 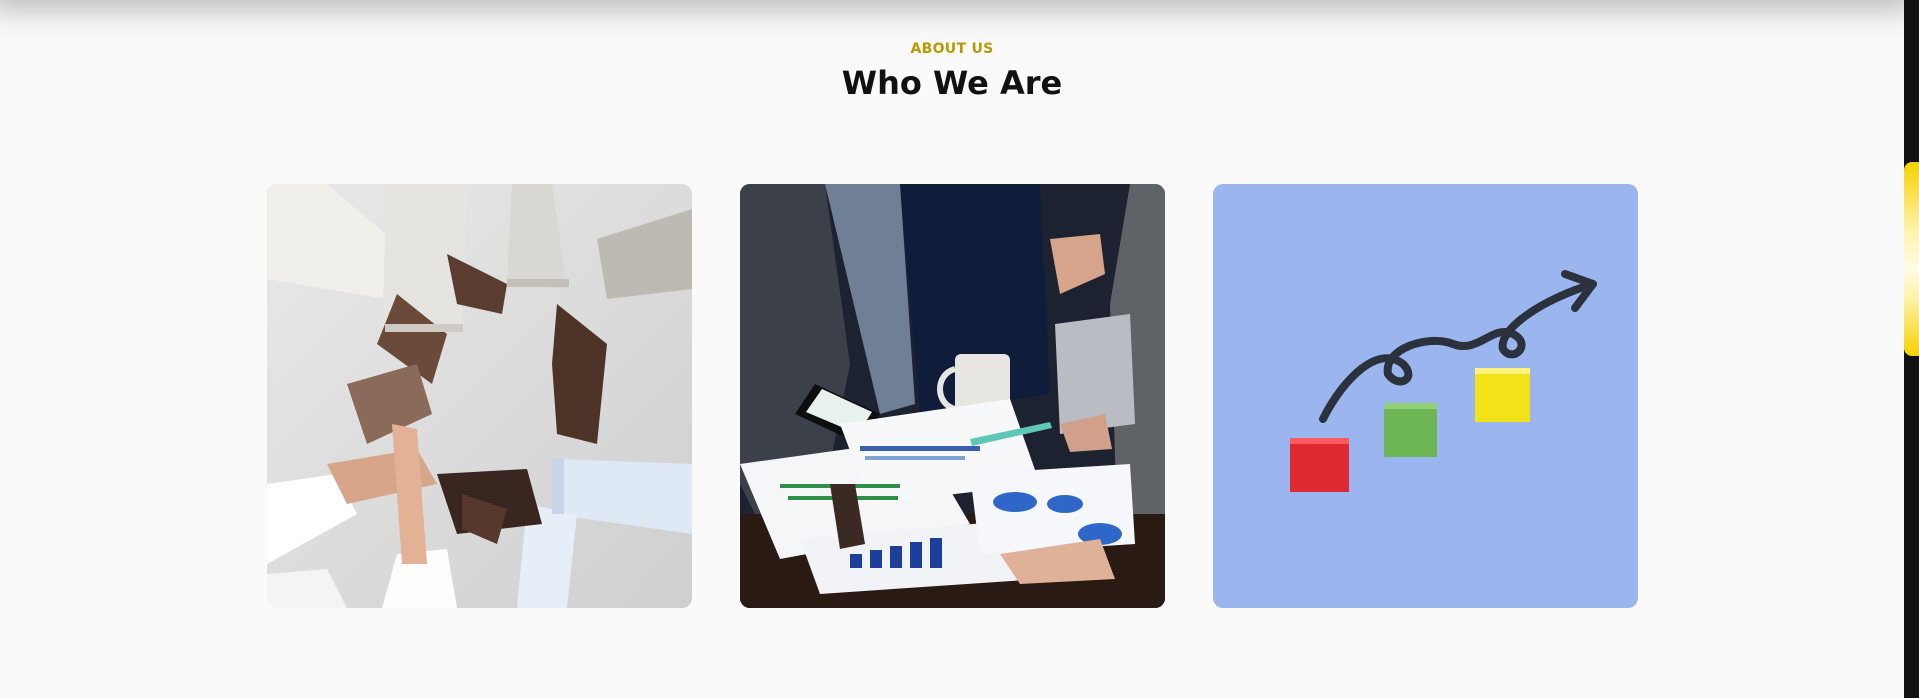 I want to click on image-card-growth, so click(x=1425, y=396).